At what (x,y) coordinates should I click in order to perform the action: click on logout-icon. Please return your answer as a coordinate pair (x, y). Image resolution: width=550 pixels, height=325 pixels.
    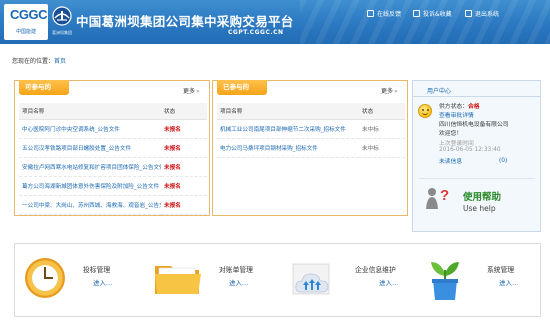
    Looking at the image, I should click on (468, 13).